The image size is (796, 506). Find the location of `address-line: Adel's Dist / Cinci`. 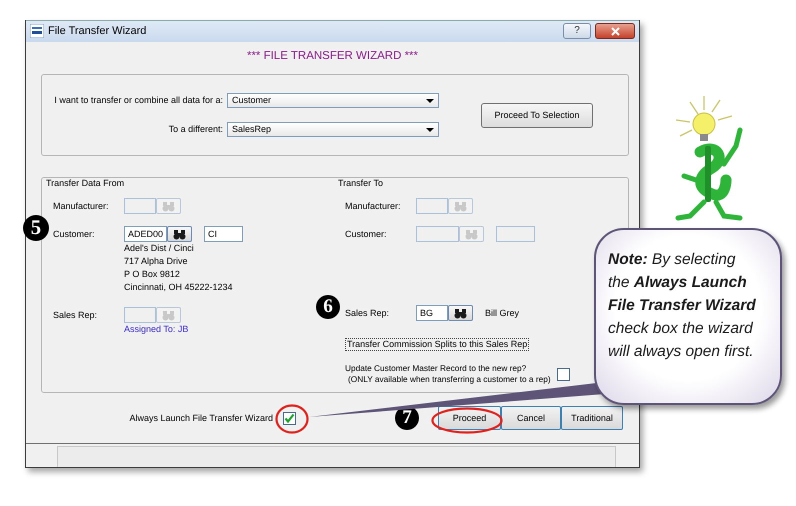

address-line: Adel's Dist / Cinci is located at coordinates (159, 249).